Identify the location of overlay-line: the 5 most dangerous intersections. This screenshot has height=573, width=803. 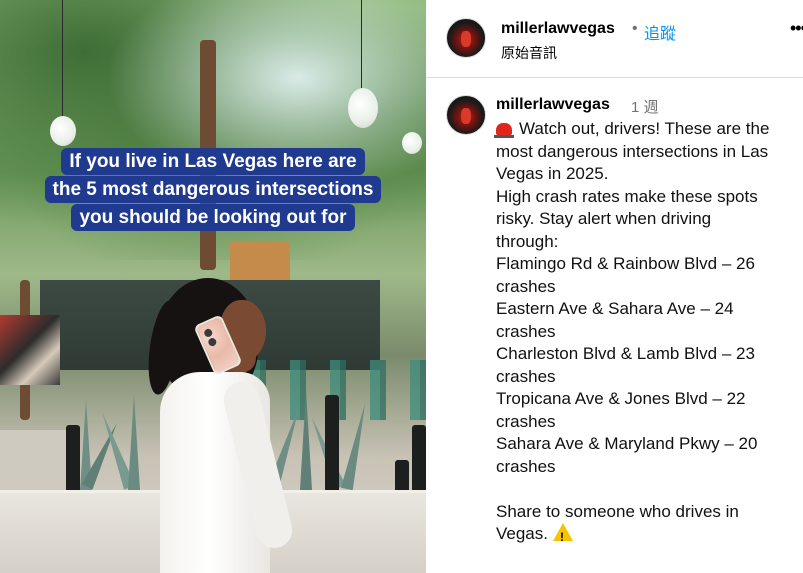
(213, 189).